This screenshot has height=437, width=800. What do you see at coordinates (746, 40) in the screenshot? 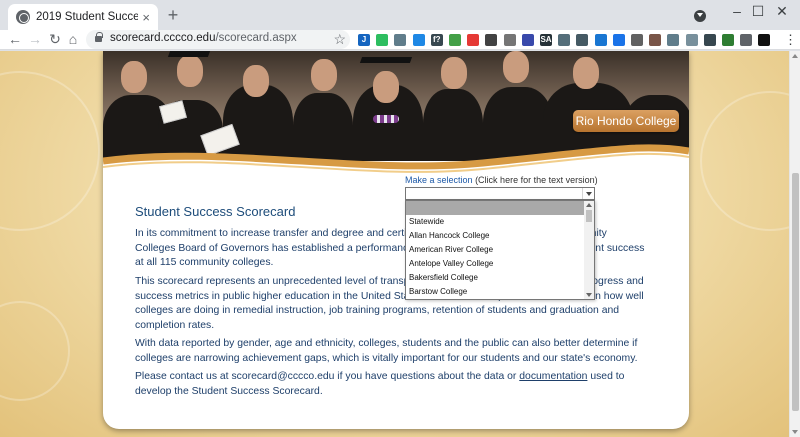
I see `puzzle-icon` at bounding box center [746, 40].